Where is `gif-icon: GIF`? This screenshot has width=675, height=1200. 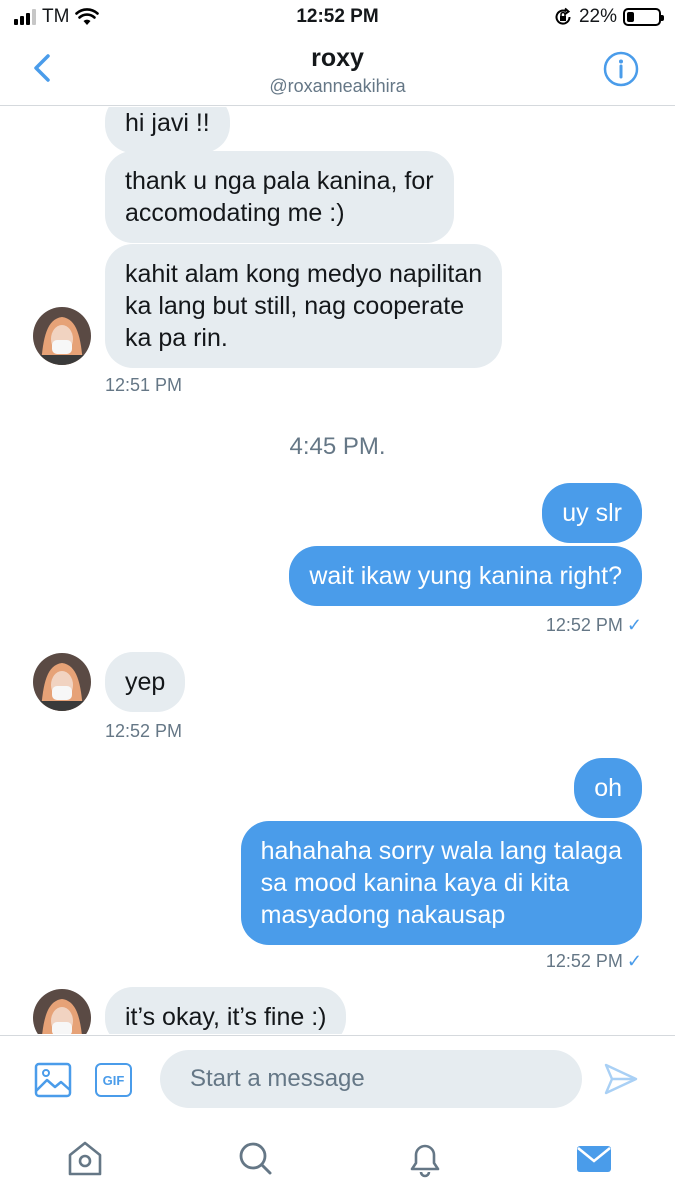 gif-icon: GIF is located at coordinates (113, 1080).